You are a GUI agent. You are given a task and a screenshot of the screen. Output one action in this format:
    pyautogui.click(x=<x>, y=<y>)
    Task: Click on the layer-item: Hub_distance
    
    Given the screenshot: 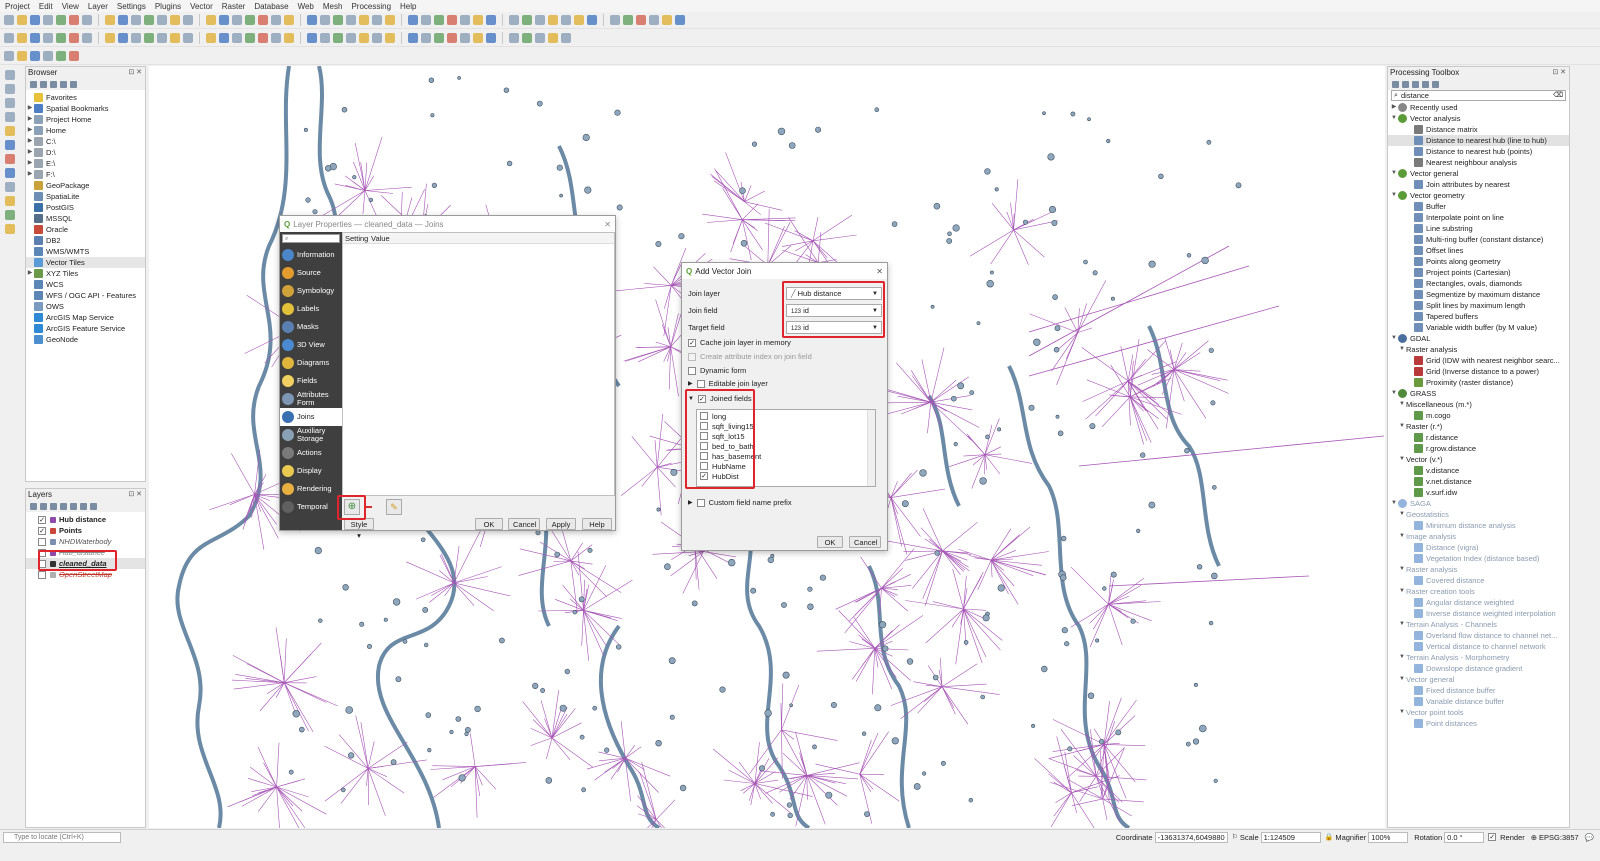 What is the action you would take?
    pyautogui.click(x=85, y=552)
    